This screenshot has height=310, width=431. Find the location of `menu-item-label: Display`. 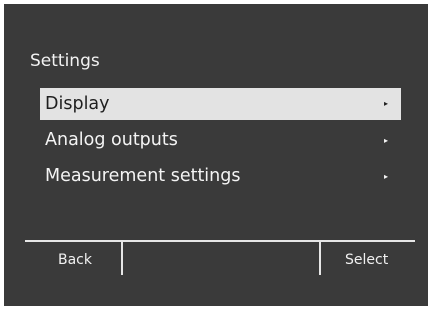

menu-item-label: Display is located at coordinates (77, 104).